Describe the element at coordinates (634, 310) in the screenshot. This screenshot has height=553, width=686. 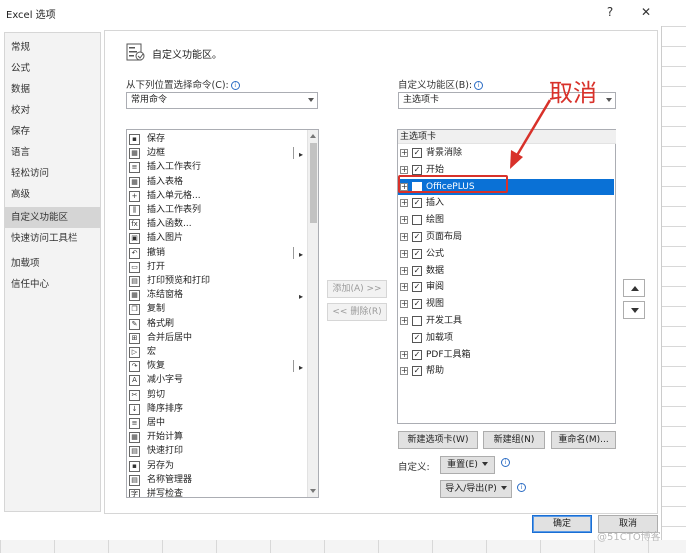
I see `move-down-button` at that location.